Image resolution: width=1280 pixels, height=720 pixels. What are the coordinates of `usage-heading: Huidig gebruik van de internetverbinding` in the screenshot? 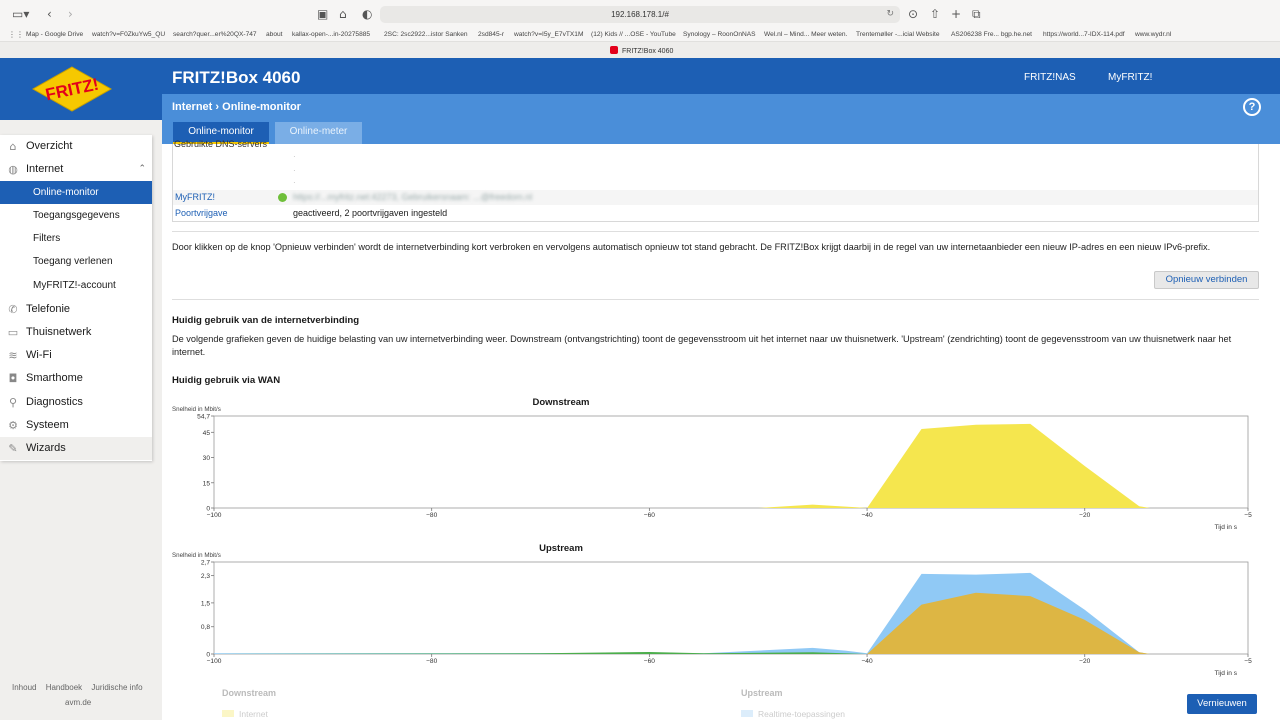 It's located at (266, 320).